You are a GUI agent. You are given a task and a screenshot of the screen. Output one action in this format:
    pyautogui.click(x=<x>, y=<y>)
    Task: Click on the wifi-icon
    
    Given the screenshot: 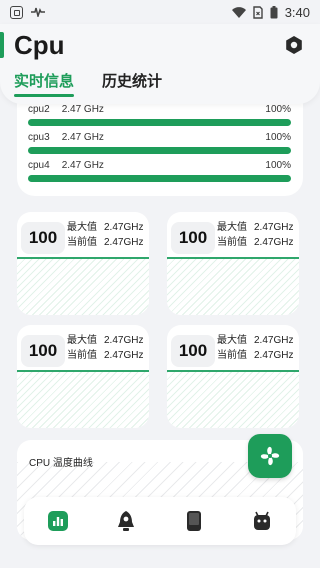 What is the action you would take?
    pyautogui.click(x=238, y=12)
    